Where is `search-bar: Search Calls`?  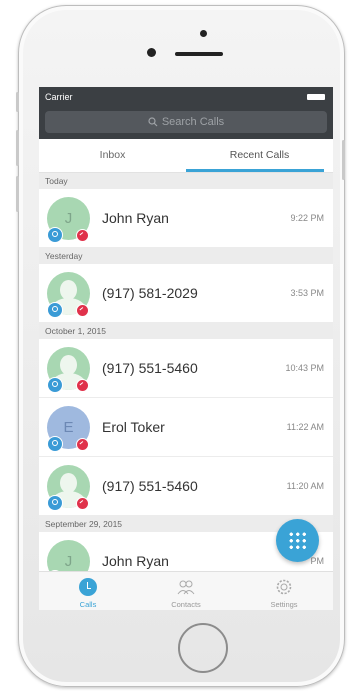
search-bar: Search Calls is located at coordinates (186, 122).